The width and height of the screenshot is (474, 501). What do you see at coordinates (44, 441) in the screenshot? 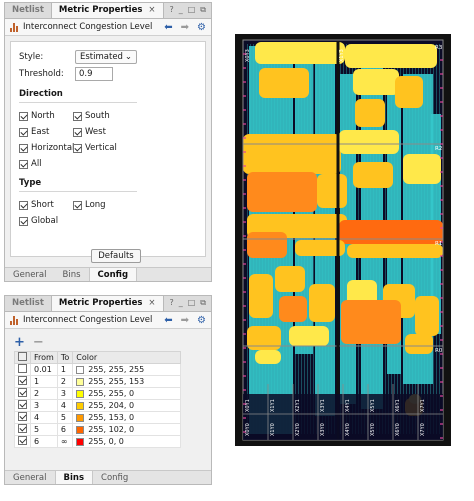
I see `bin-from: 6` at bounding box center [44, 441].